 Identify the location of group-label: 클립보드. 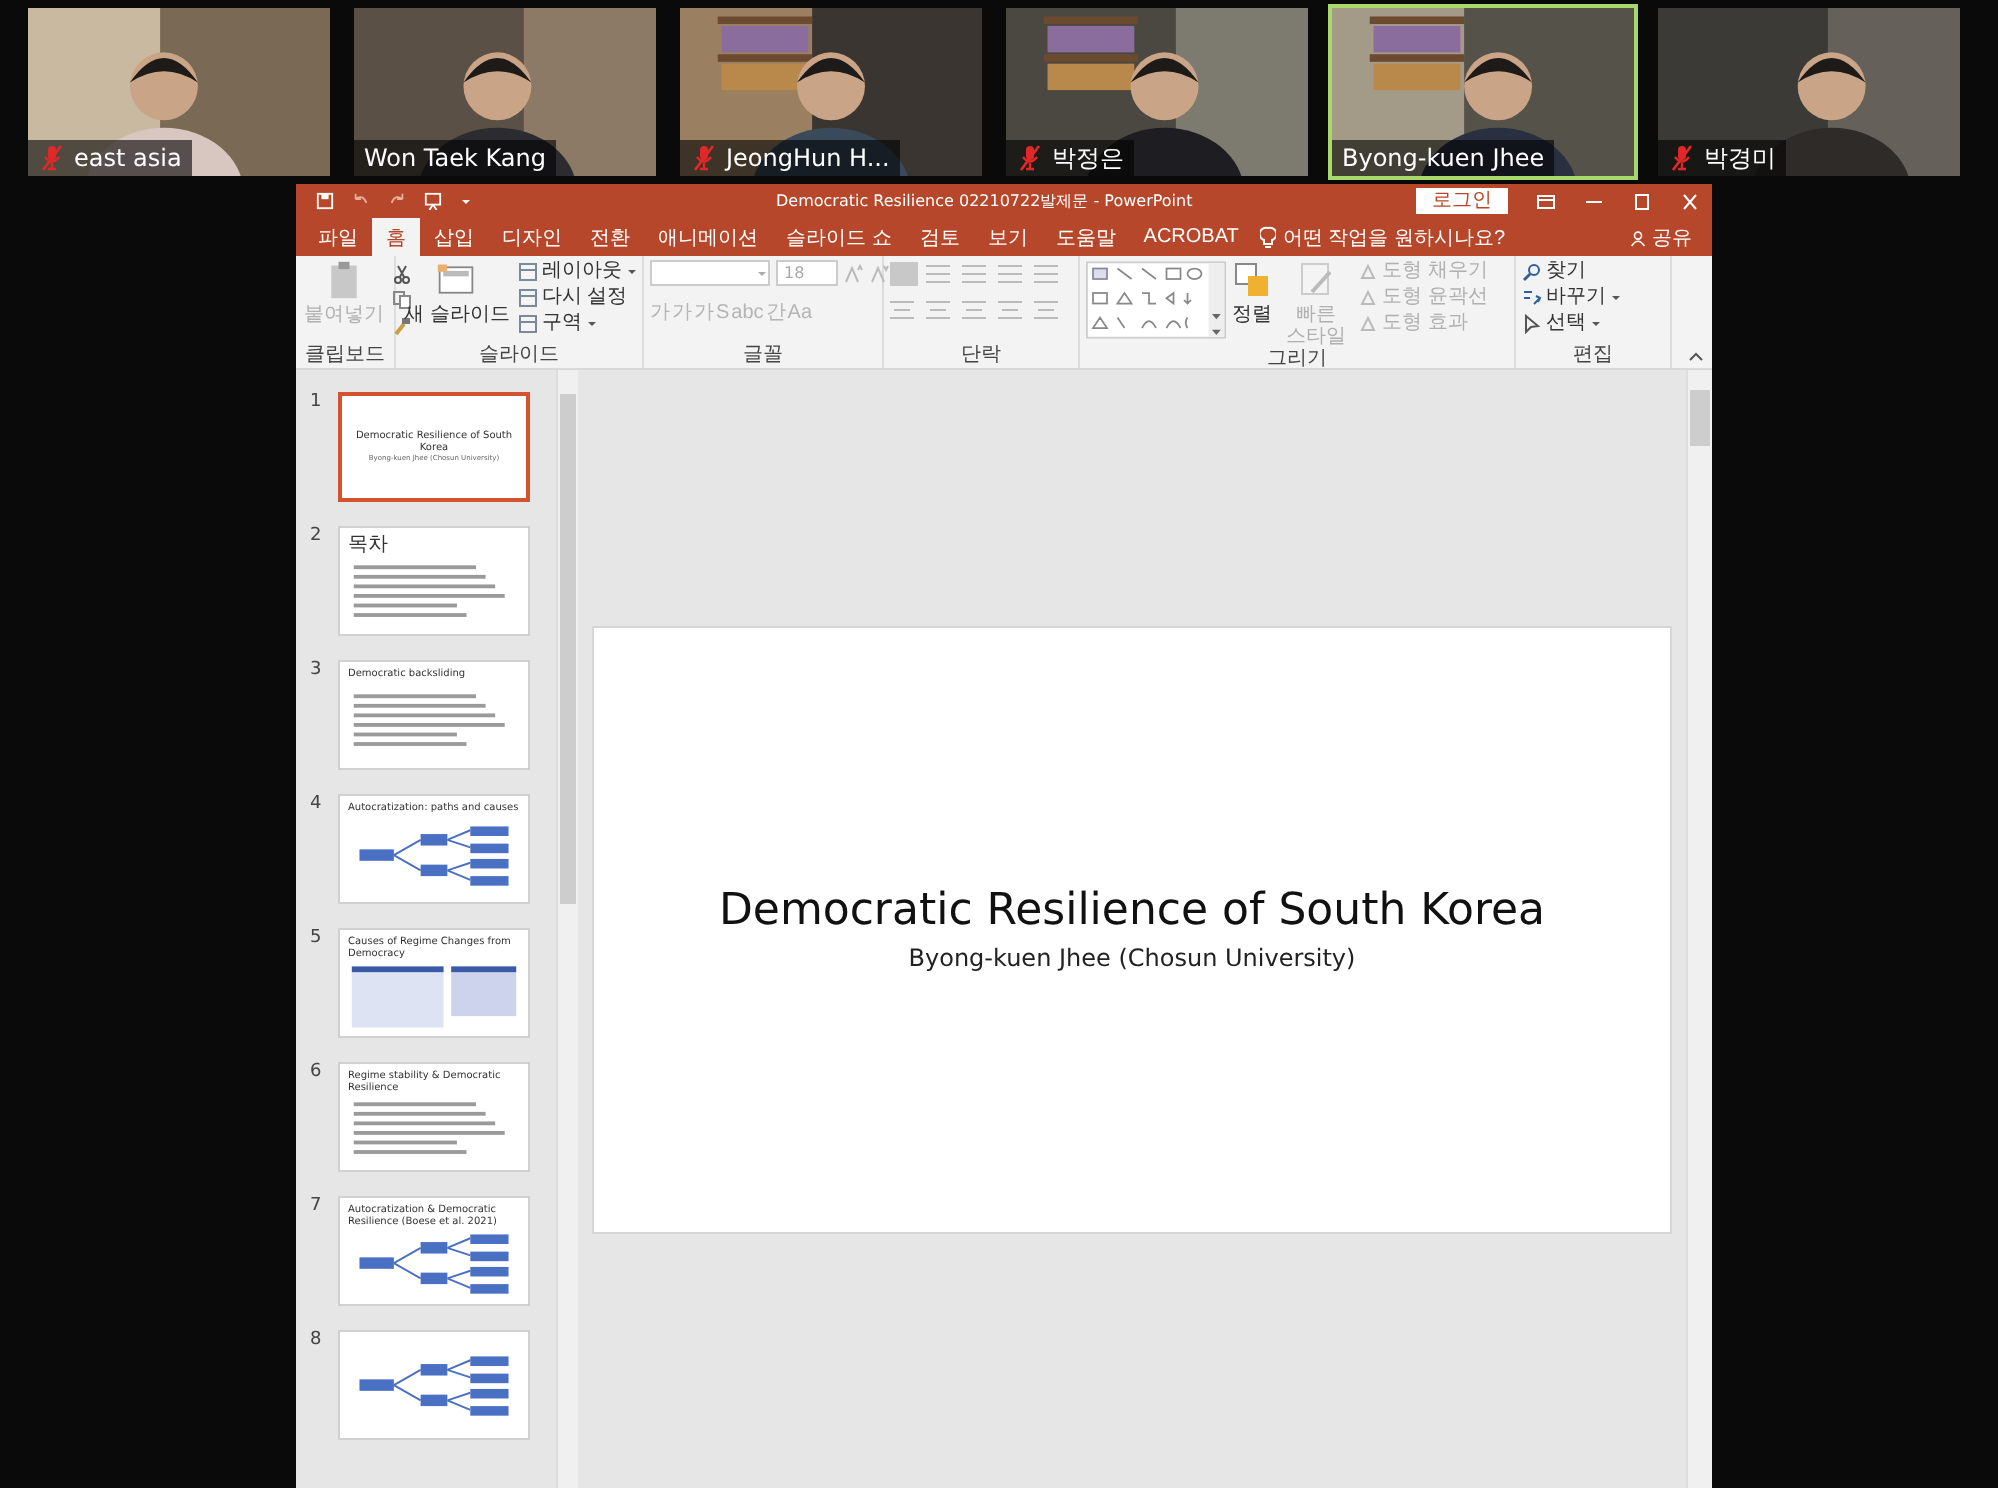
(345, 356).